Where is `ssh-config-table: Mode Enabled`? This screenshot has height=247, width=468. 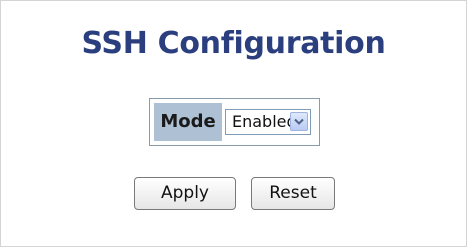 ssh-config-table: Mode Enabled is located at coordinates (234, 122).